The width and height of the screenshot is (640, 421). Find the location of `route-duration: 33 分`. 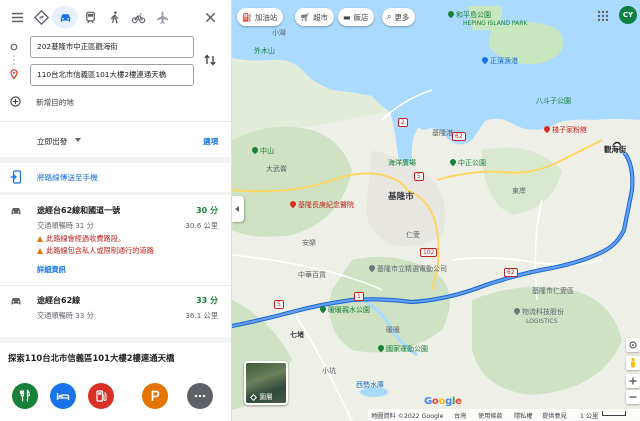

route-duration: 33 分 is located at coordinates (207, 300).